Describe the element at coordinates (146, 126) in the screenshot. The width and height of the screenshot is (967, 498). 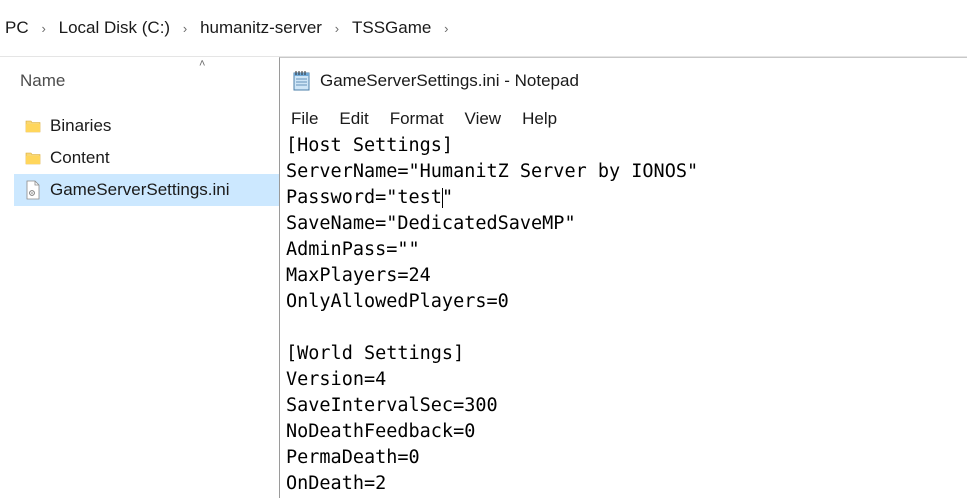
I see `file-row-binaries: Binaries` at that location.